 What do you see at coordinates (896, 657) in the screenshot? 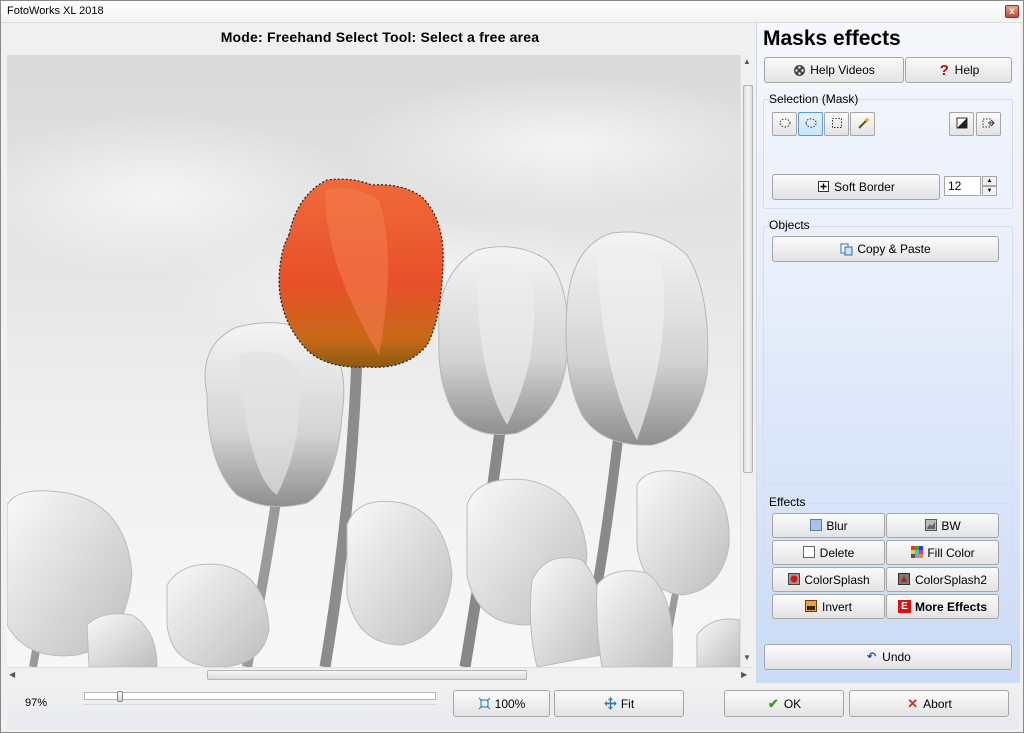
I see `undo-label: Undo` at bounding box center [896, 657].